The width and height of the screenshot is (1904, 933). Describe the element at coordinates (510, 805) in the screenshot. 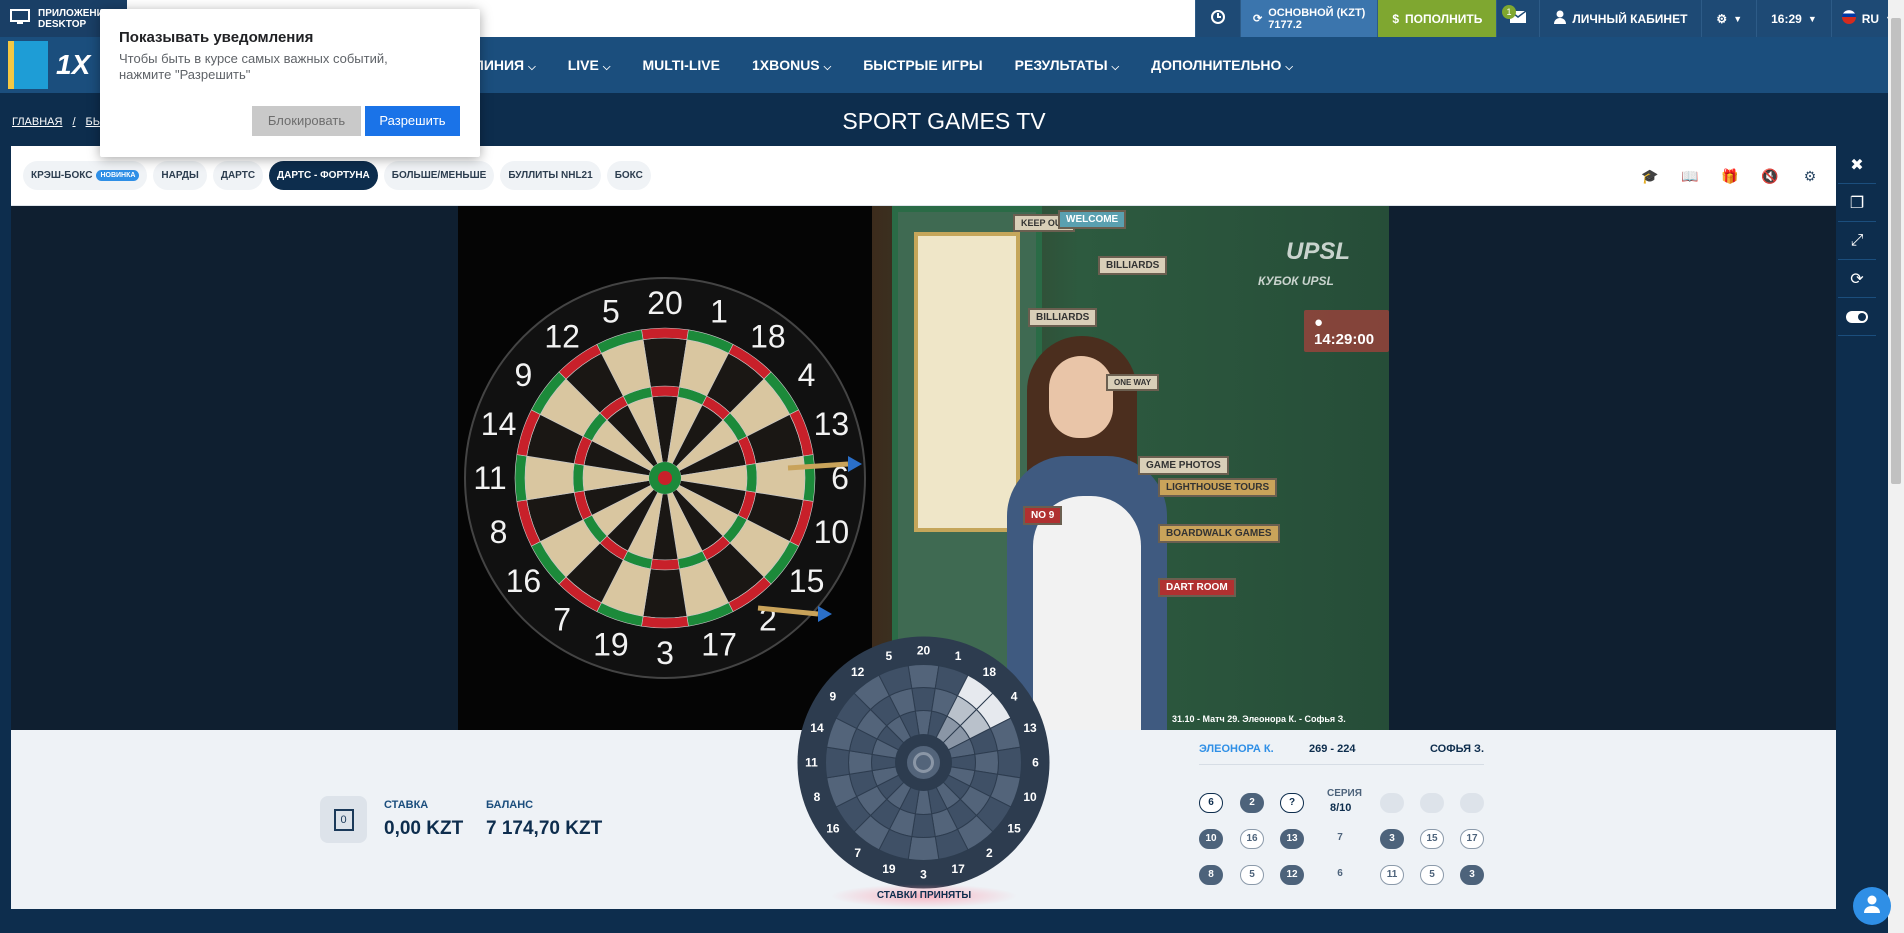

I see `balance-label: БАЛАНС` at that location.